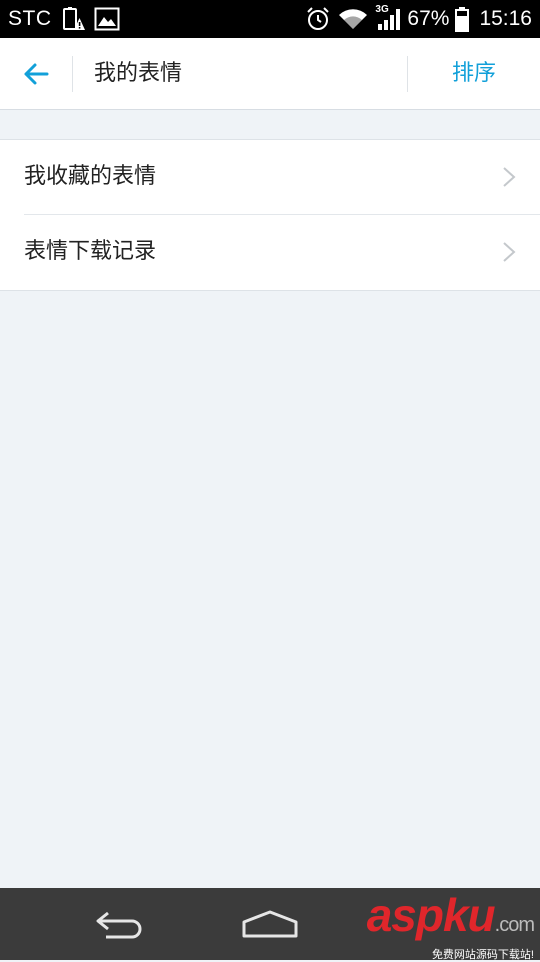 This screenshot has width=540, height=962. What do you see at coordinates (428, 18) in the screenshot?
I see `battery-percent: 67%` at bounding box center [428, 18].